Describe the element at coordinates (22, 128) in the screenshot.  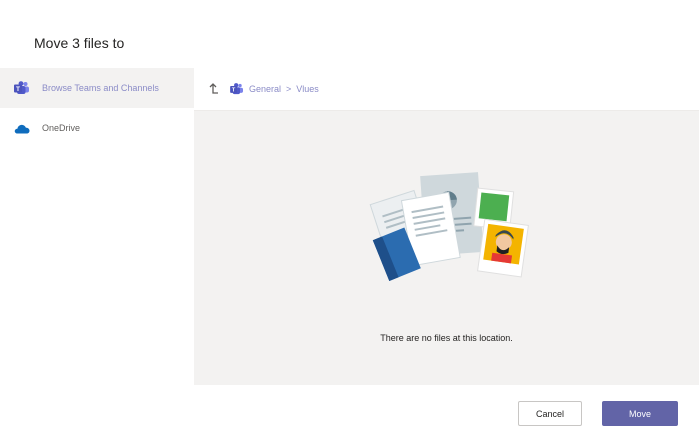
I see `onedrive-icon` at that location.